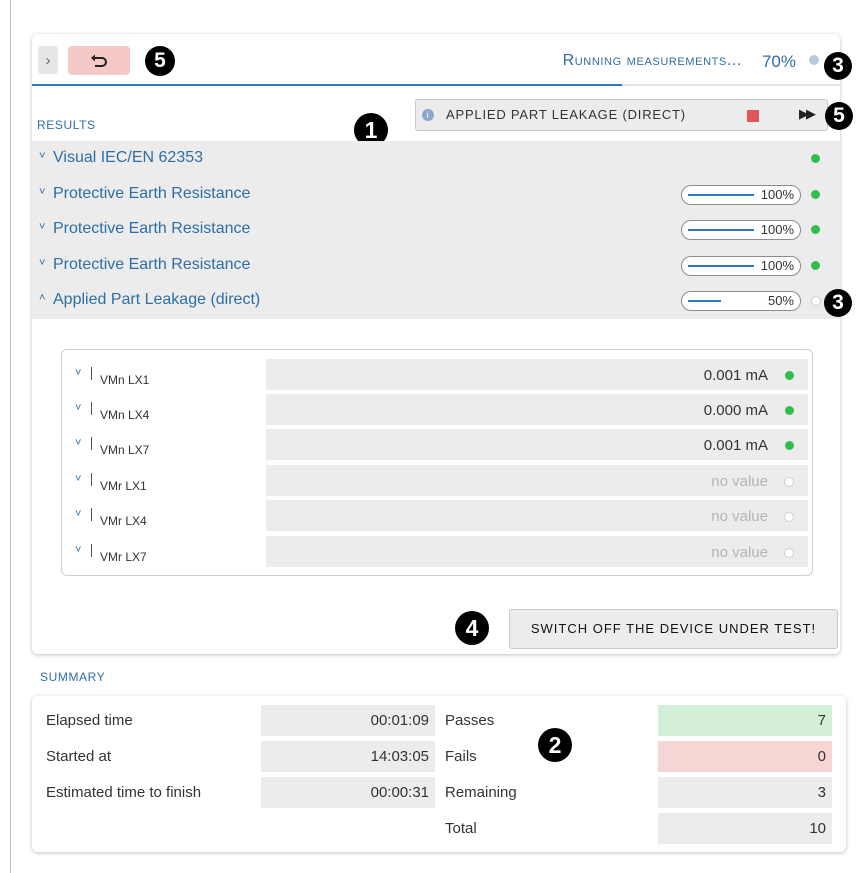  Describe the element at coordinates (128, 157) in the screenshot. I see `test-name: Visual IEC/EN 62353` at that location.